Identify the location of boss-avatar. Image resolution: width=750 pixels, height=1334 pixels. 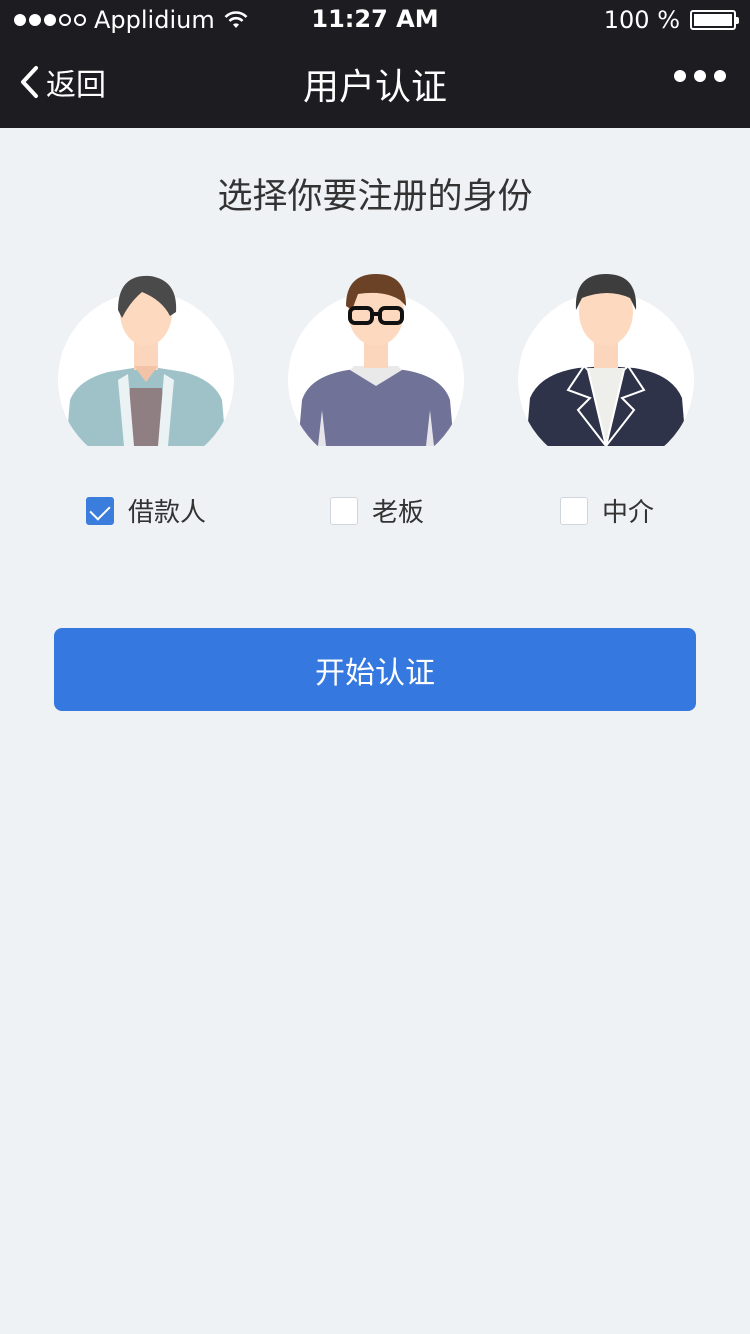
(376, 358).